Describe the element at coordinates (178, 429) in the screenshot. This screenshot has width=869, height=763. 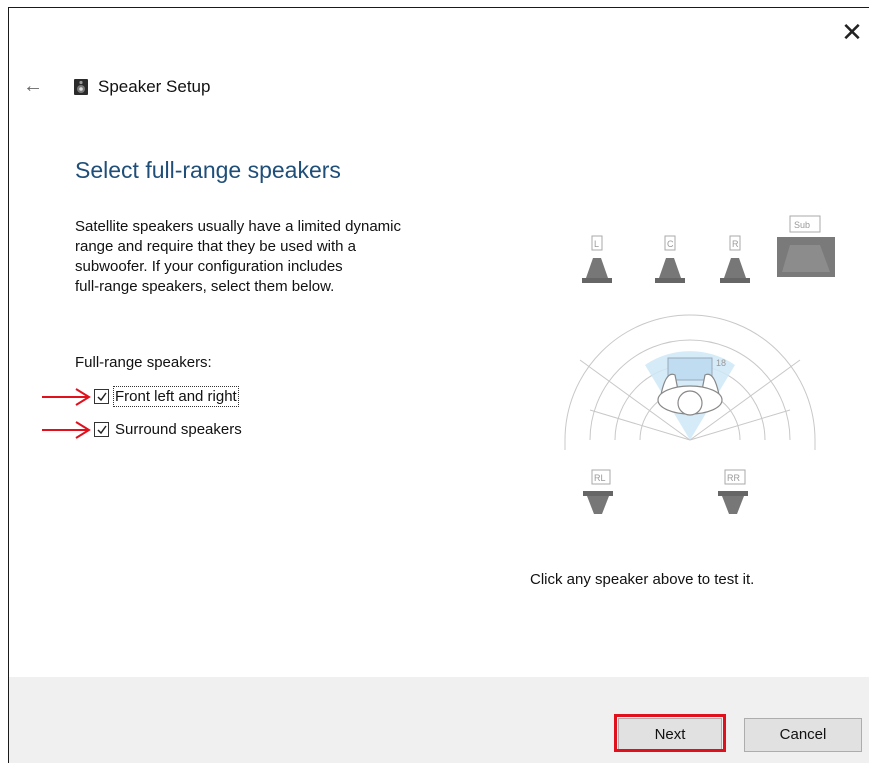
I see `surround-speakers-label: Surround speakers` at that location.